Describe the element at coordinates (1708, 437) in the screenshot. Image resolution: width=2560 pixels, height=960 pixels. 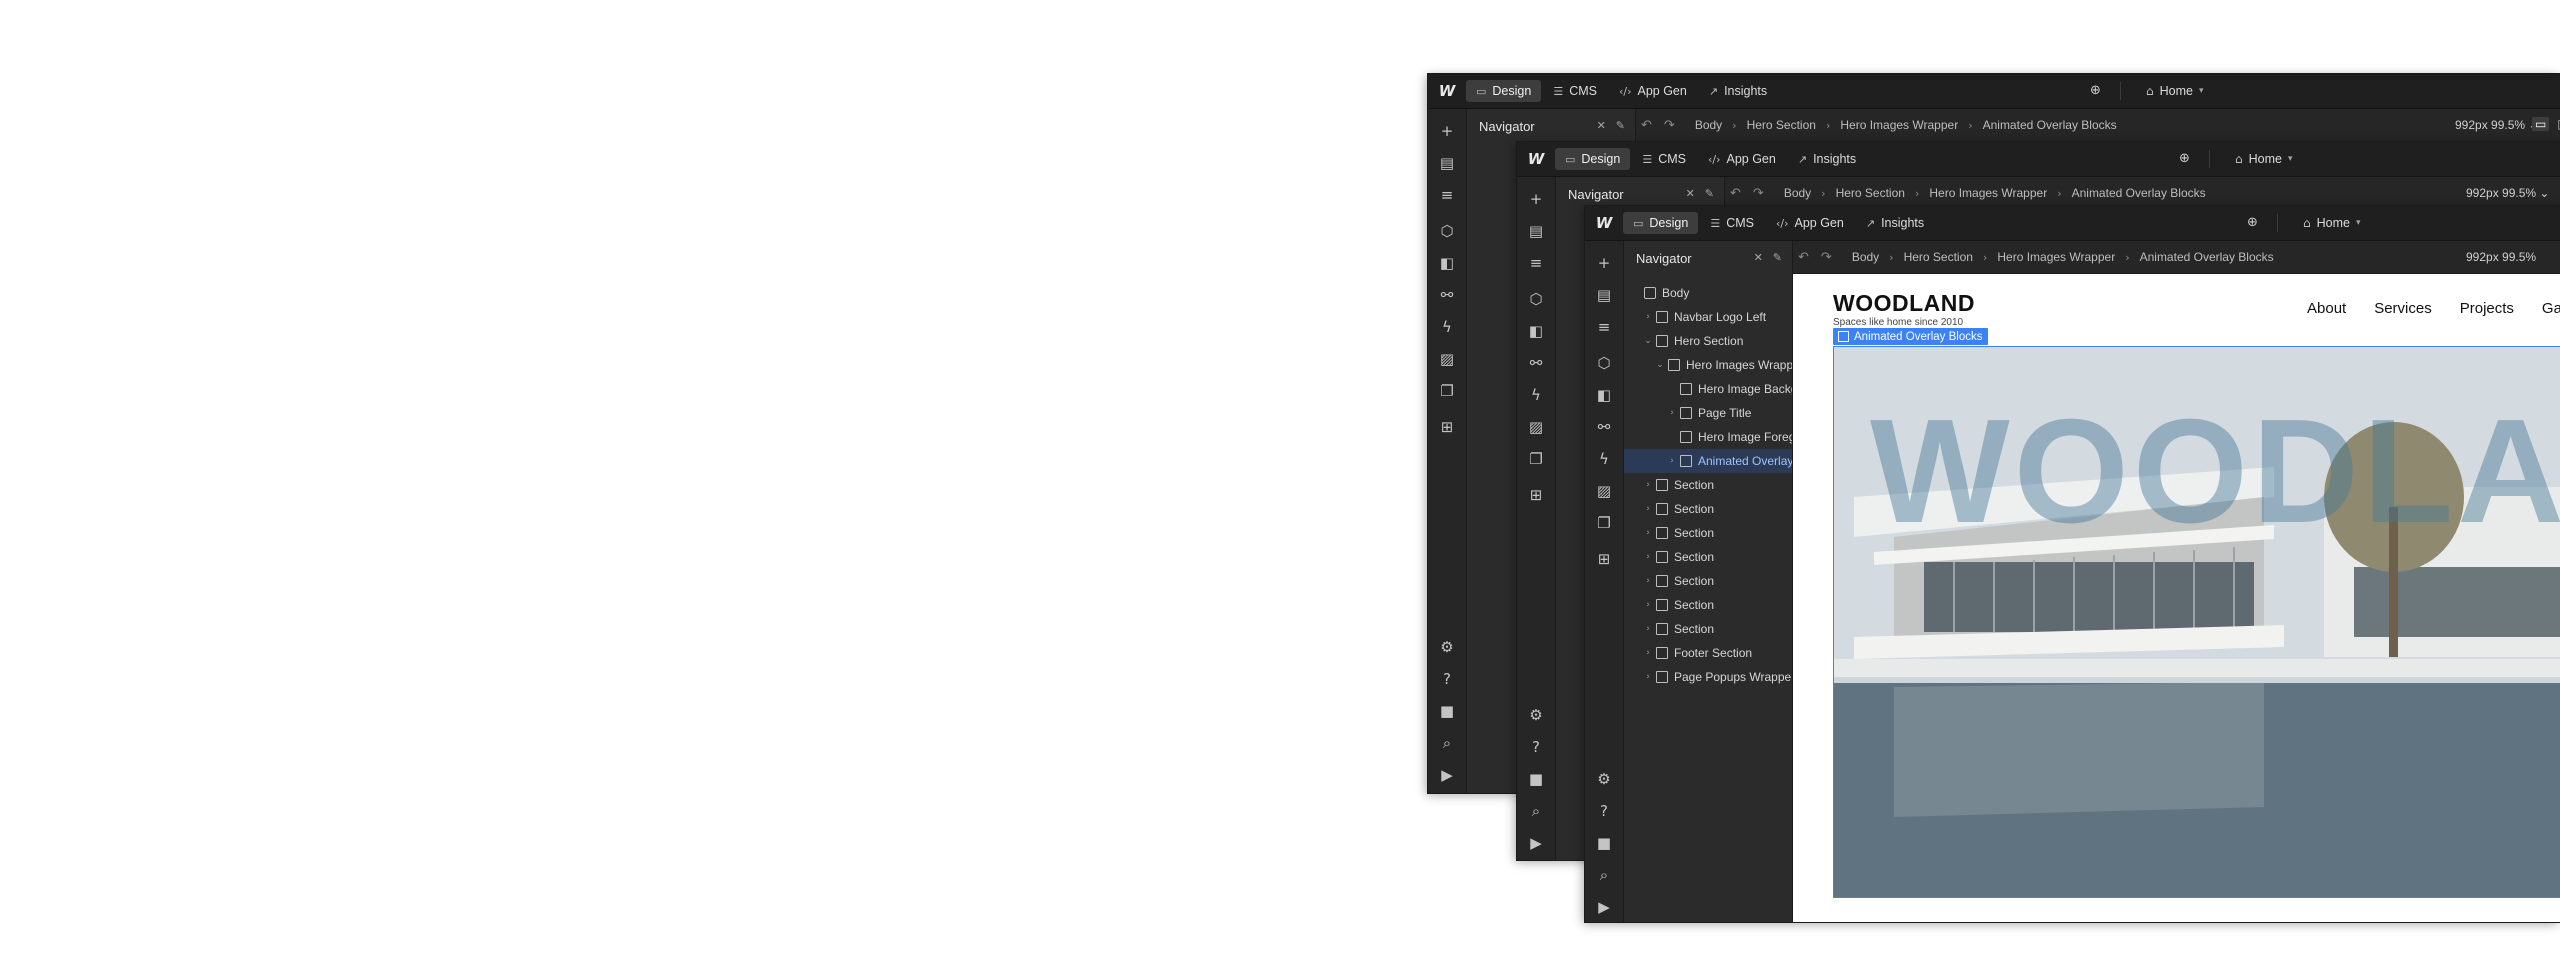
I see `navigator-item: Hero Image Foreground` at that location.